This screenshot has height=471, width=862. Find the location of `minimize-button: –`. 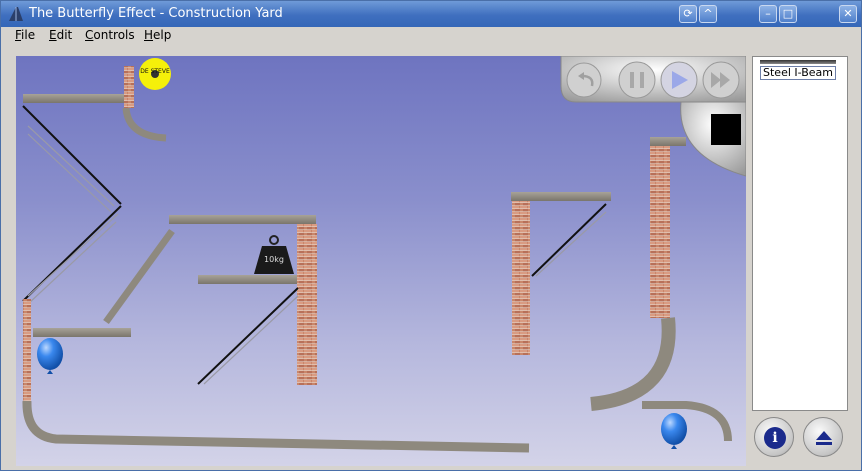

minimize-button: – is located at coordinates (768, 14).